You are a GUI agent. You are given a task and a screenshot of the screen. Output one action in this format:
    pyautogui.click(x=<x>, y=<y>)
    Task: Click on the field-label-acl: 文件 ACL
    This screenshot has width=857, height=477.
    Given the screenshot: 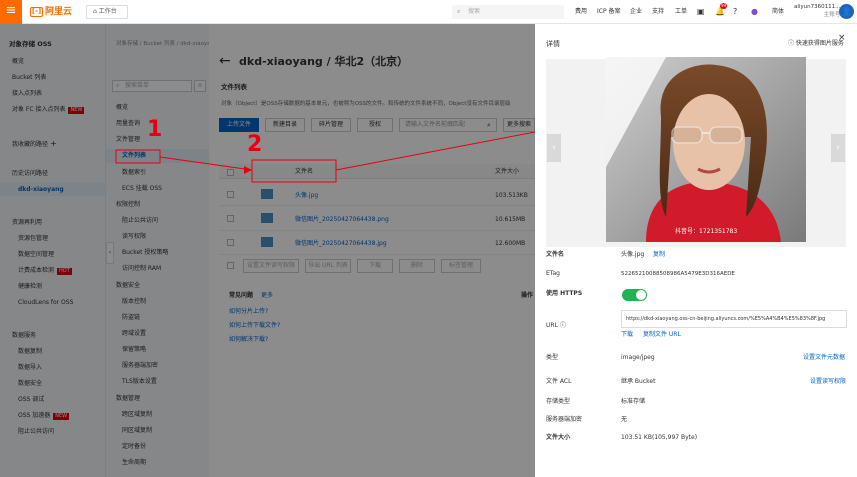 What is the action you would take?
    pyautogui.click(x=559, y=381)
    